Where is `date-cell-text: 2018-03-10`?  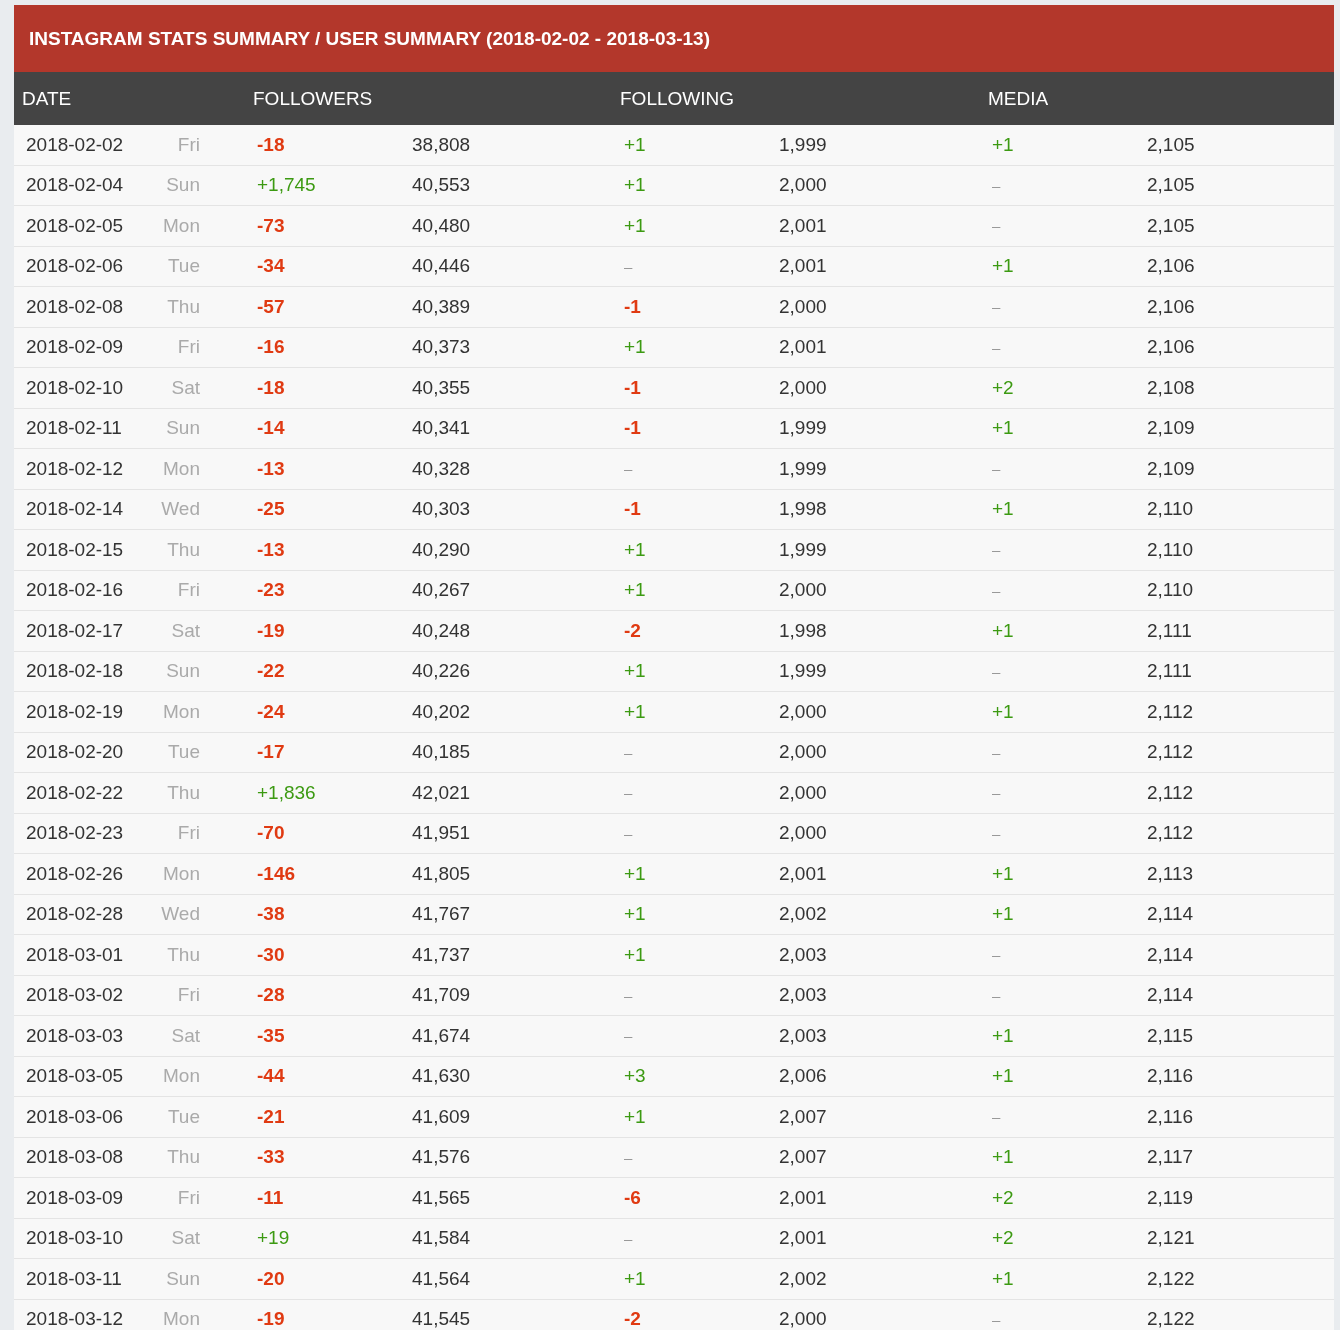
date-cell-text: 2018-03-10 is located at coordinates (75, 1238).